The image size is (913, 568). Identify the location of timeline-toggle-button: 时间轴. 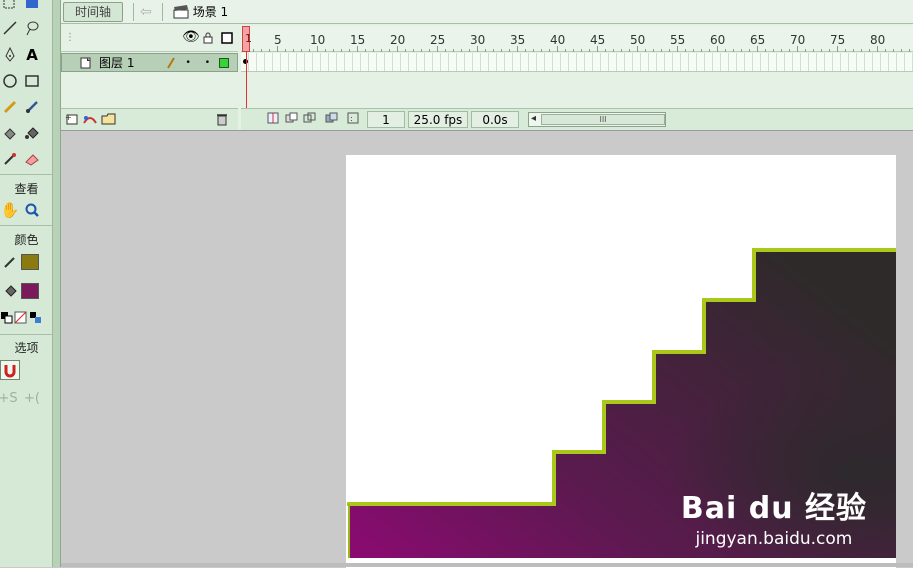
(93, 11).